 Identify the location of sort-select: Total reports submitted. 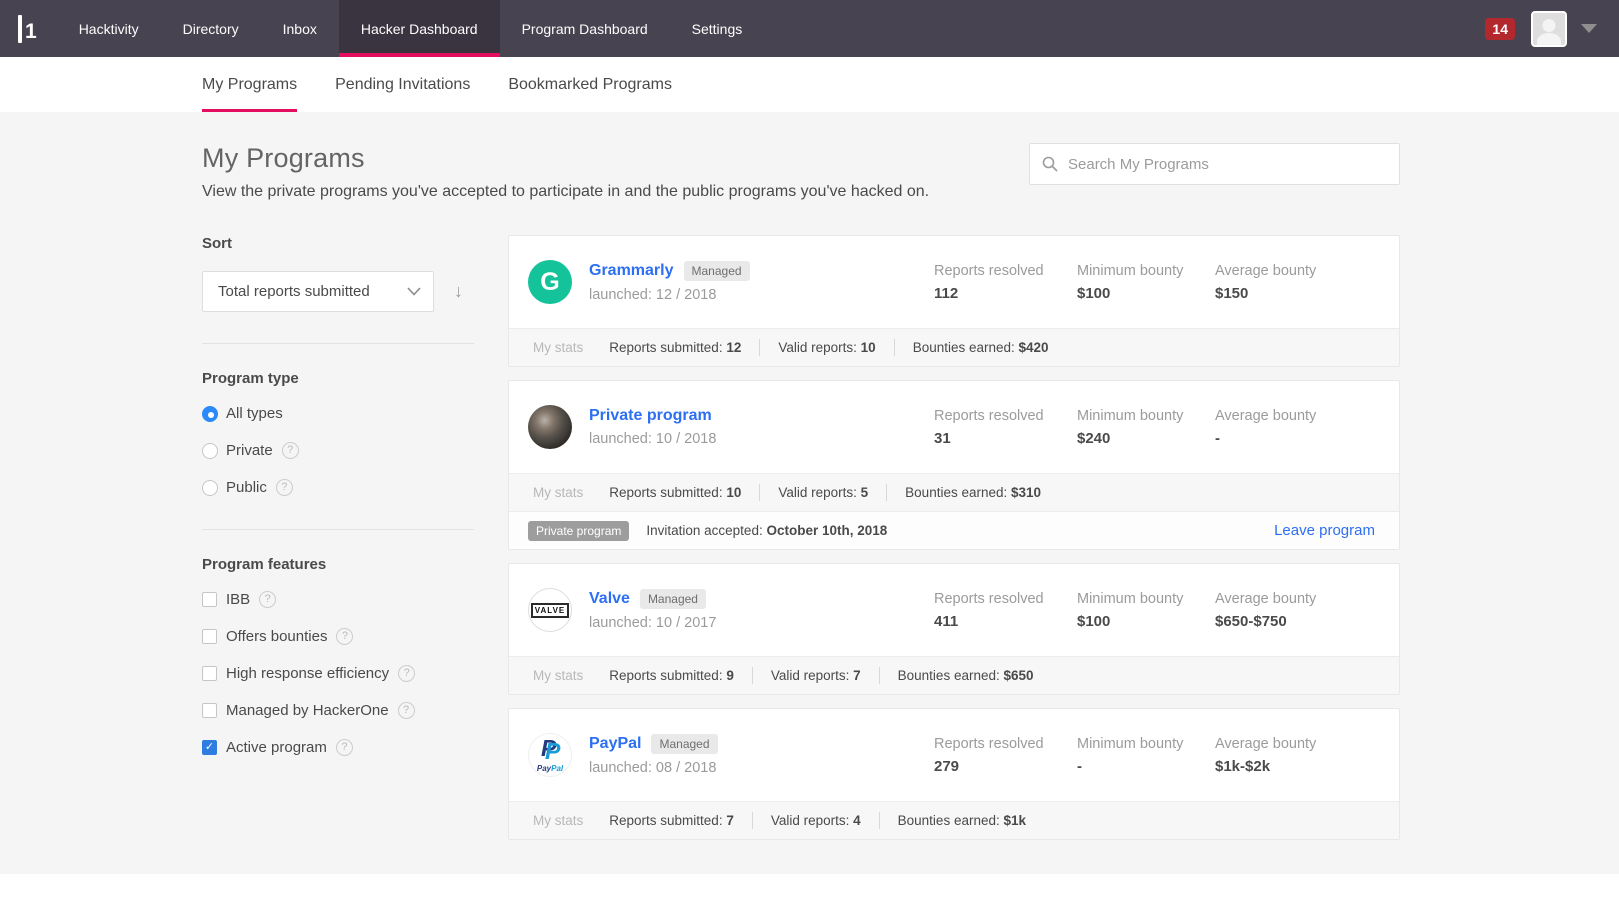
(318, 291).